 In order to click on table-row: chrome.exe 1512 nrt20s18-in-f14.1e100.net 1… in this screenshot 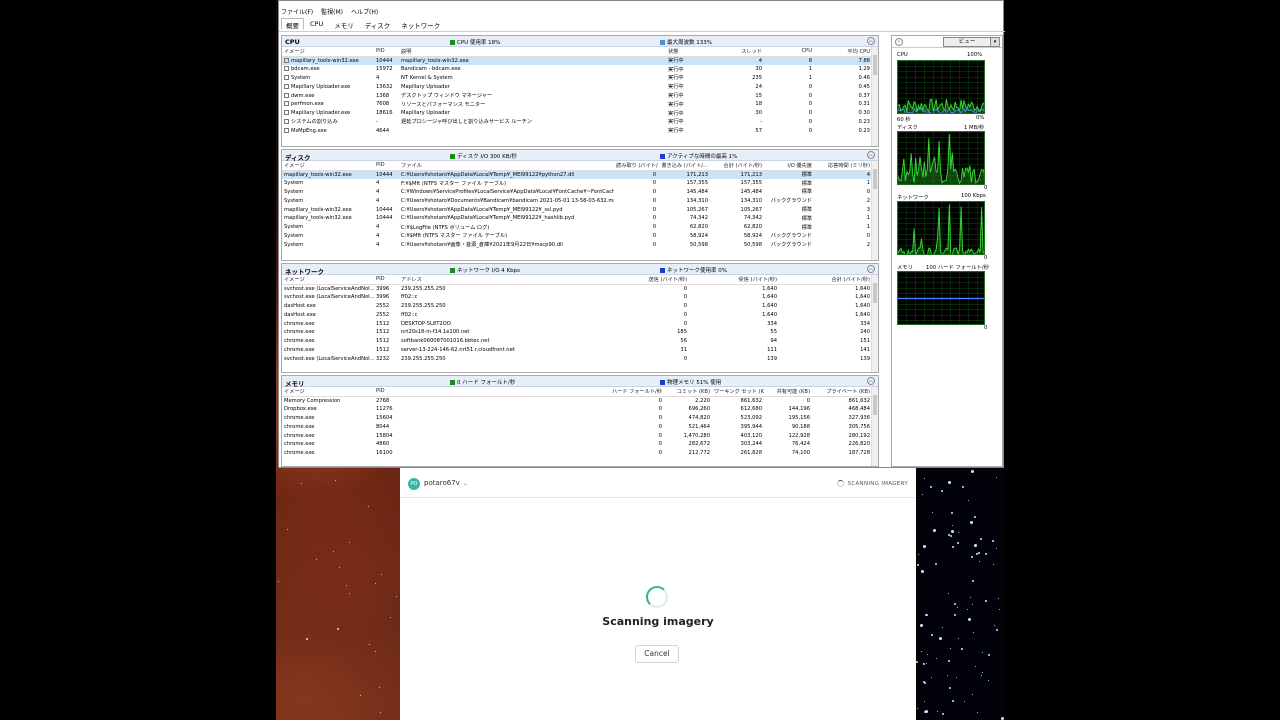, I will do `click(577, 332)`.